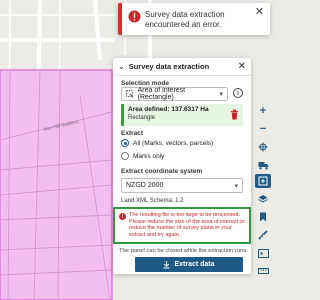 The height and width of the screenshot is (300, 320). I want to click on extract-option-marks: Marks only, so click(142, 156).